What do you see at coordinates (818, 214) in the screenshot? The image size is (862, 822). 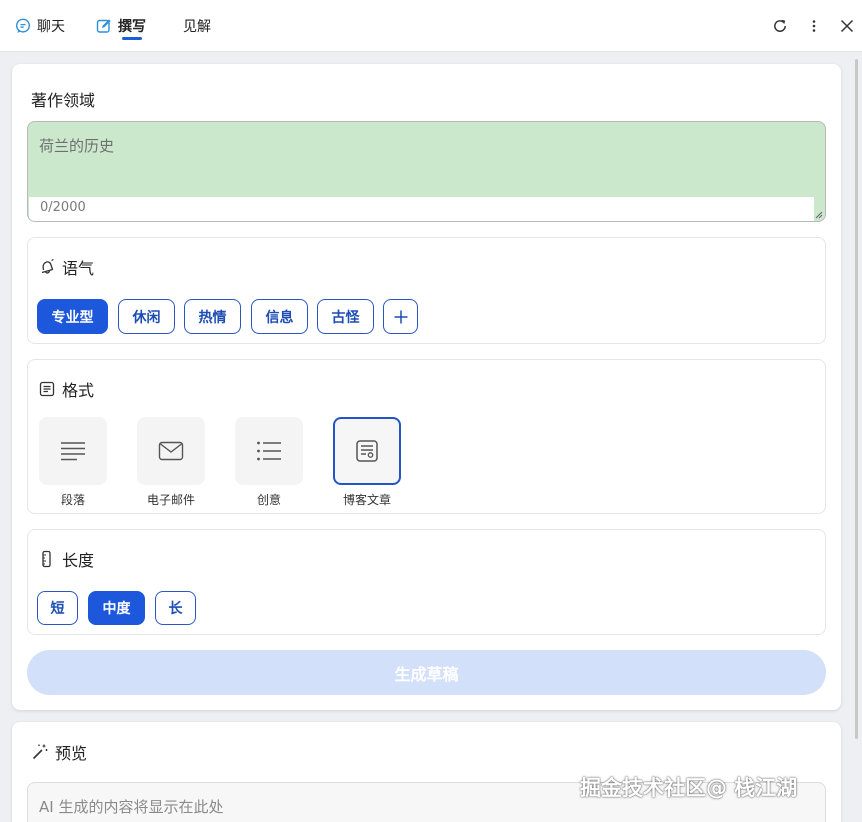 I see `resize-grip-icon` at bounding box center [818, 214].